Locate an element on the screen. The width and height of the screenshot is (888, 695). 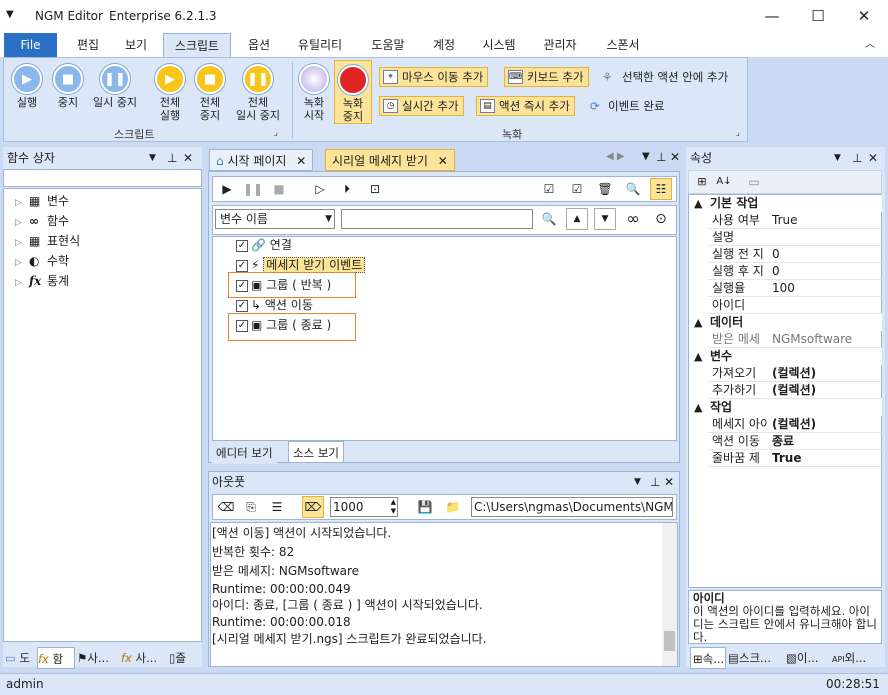
tab-editor-view: 에디터 보기 is located at coordinates (244, 453).